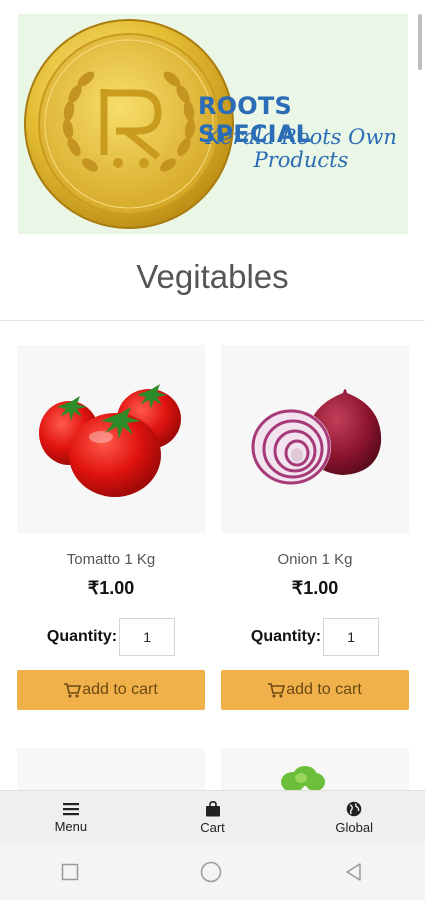 The height and width of the screenshot is (900, 425). What do you see at coordinates (354, 827) in the screenshot?
I see `nav-global-label: Global` at bounding box center [354, 827].